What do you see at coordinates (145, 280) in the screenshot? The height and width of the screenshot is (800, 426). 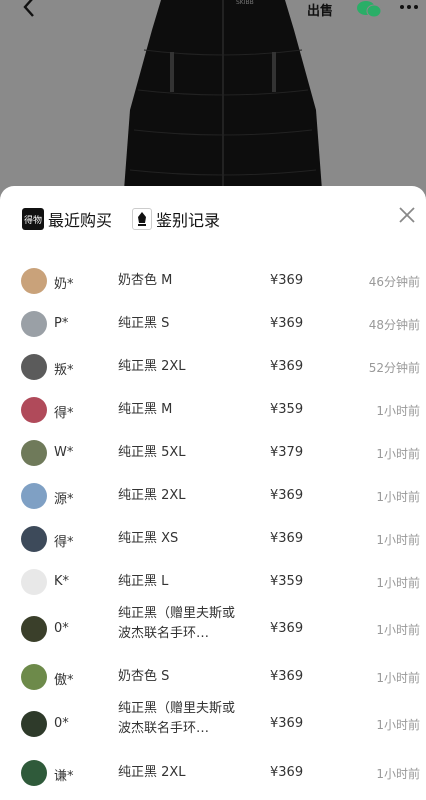 I see `variant-label: 奶杏色 M` at bounding box center [145, 280].